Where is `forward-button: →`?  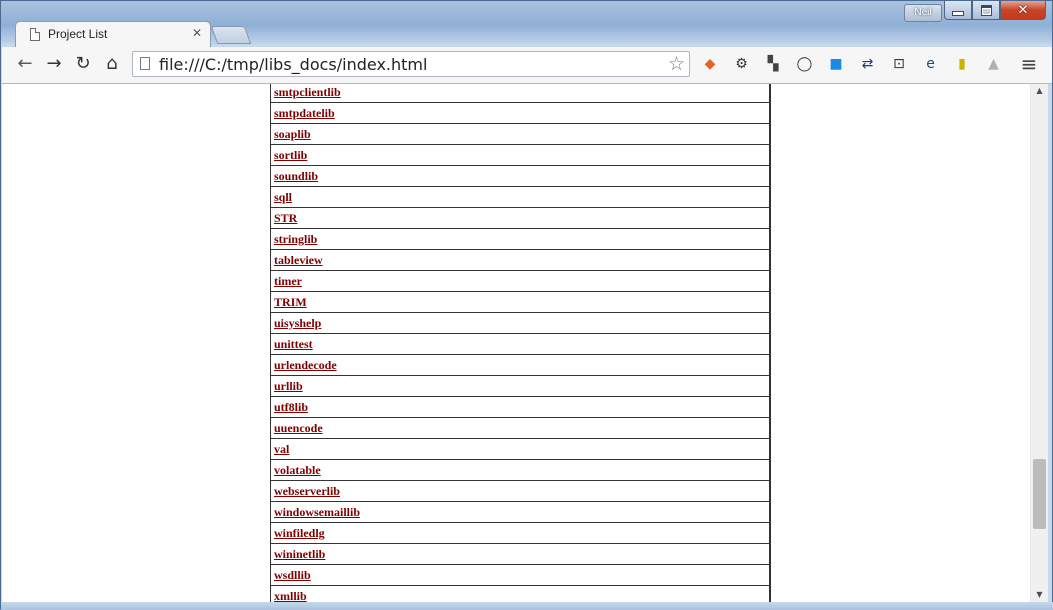 forward-button: → is located at coordinates (54, 64).